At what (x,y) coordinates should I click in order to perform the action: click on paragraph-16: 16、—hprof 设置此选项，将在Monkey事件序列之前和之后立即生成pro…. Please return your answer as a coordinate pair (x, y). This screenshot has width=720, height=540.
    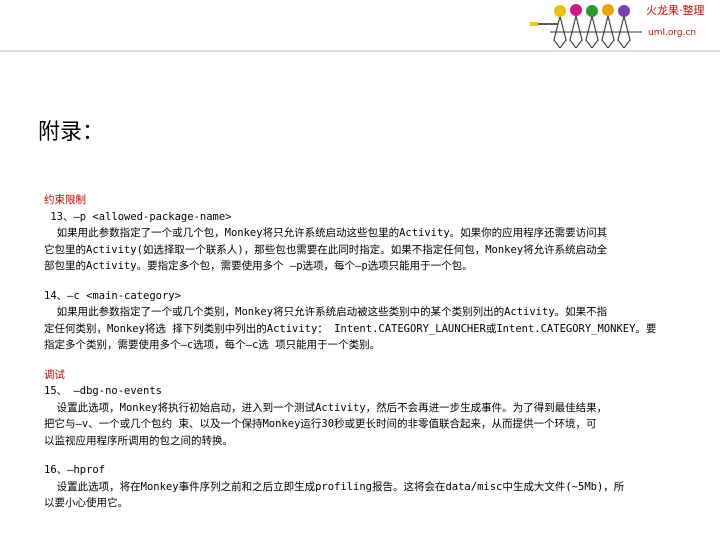
    Looking at the image, I should click on (359, 487).